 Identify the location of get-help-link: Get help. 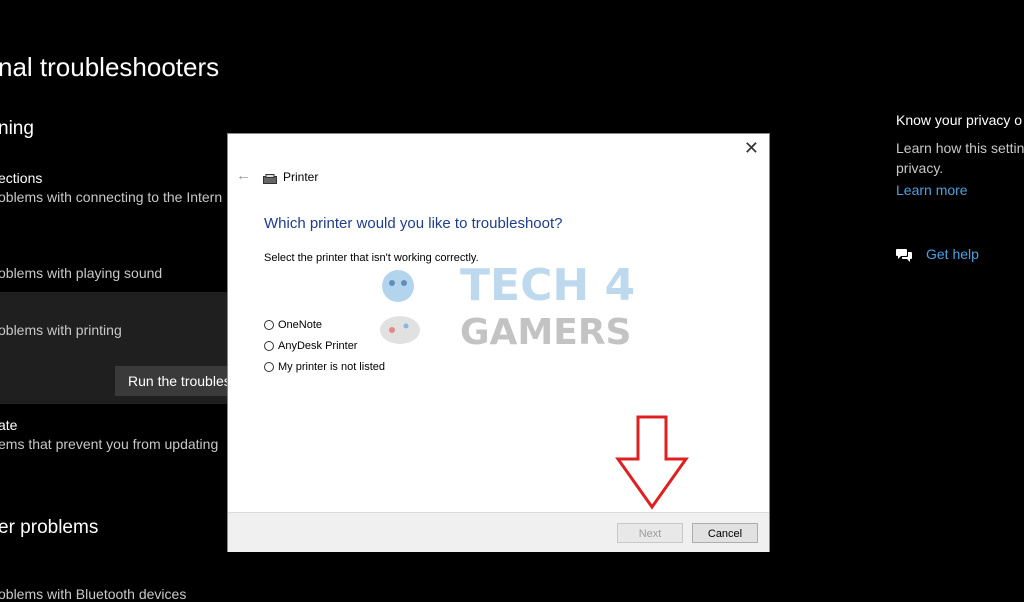
(952, 254).